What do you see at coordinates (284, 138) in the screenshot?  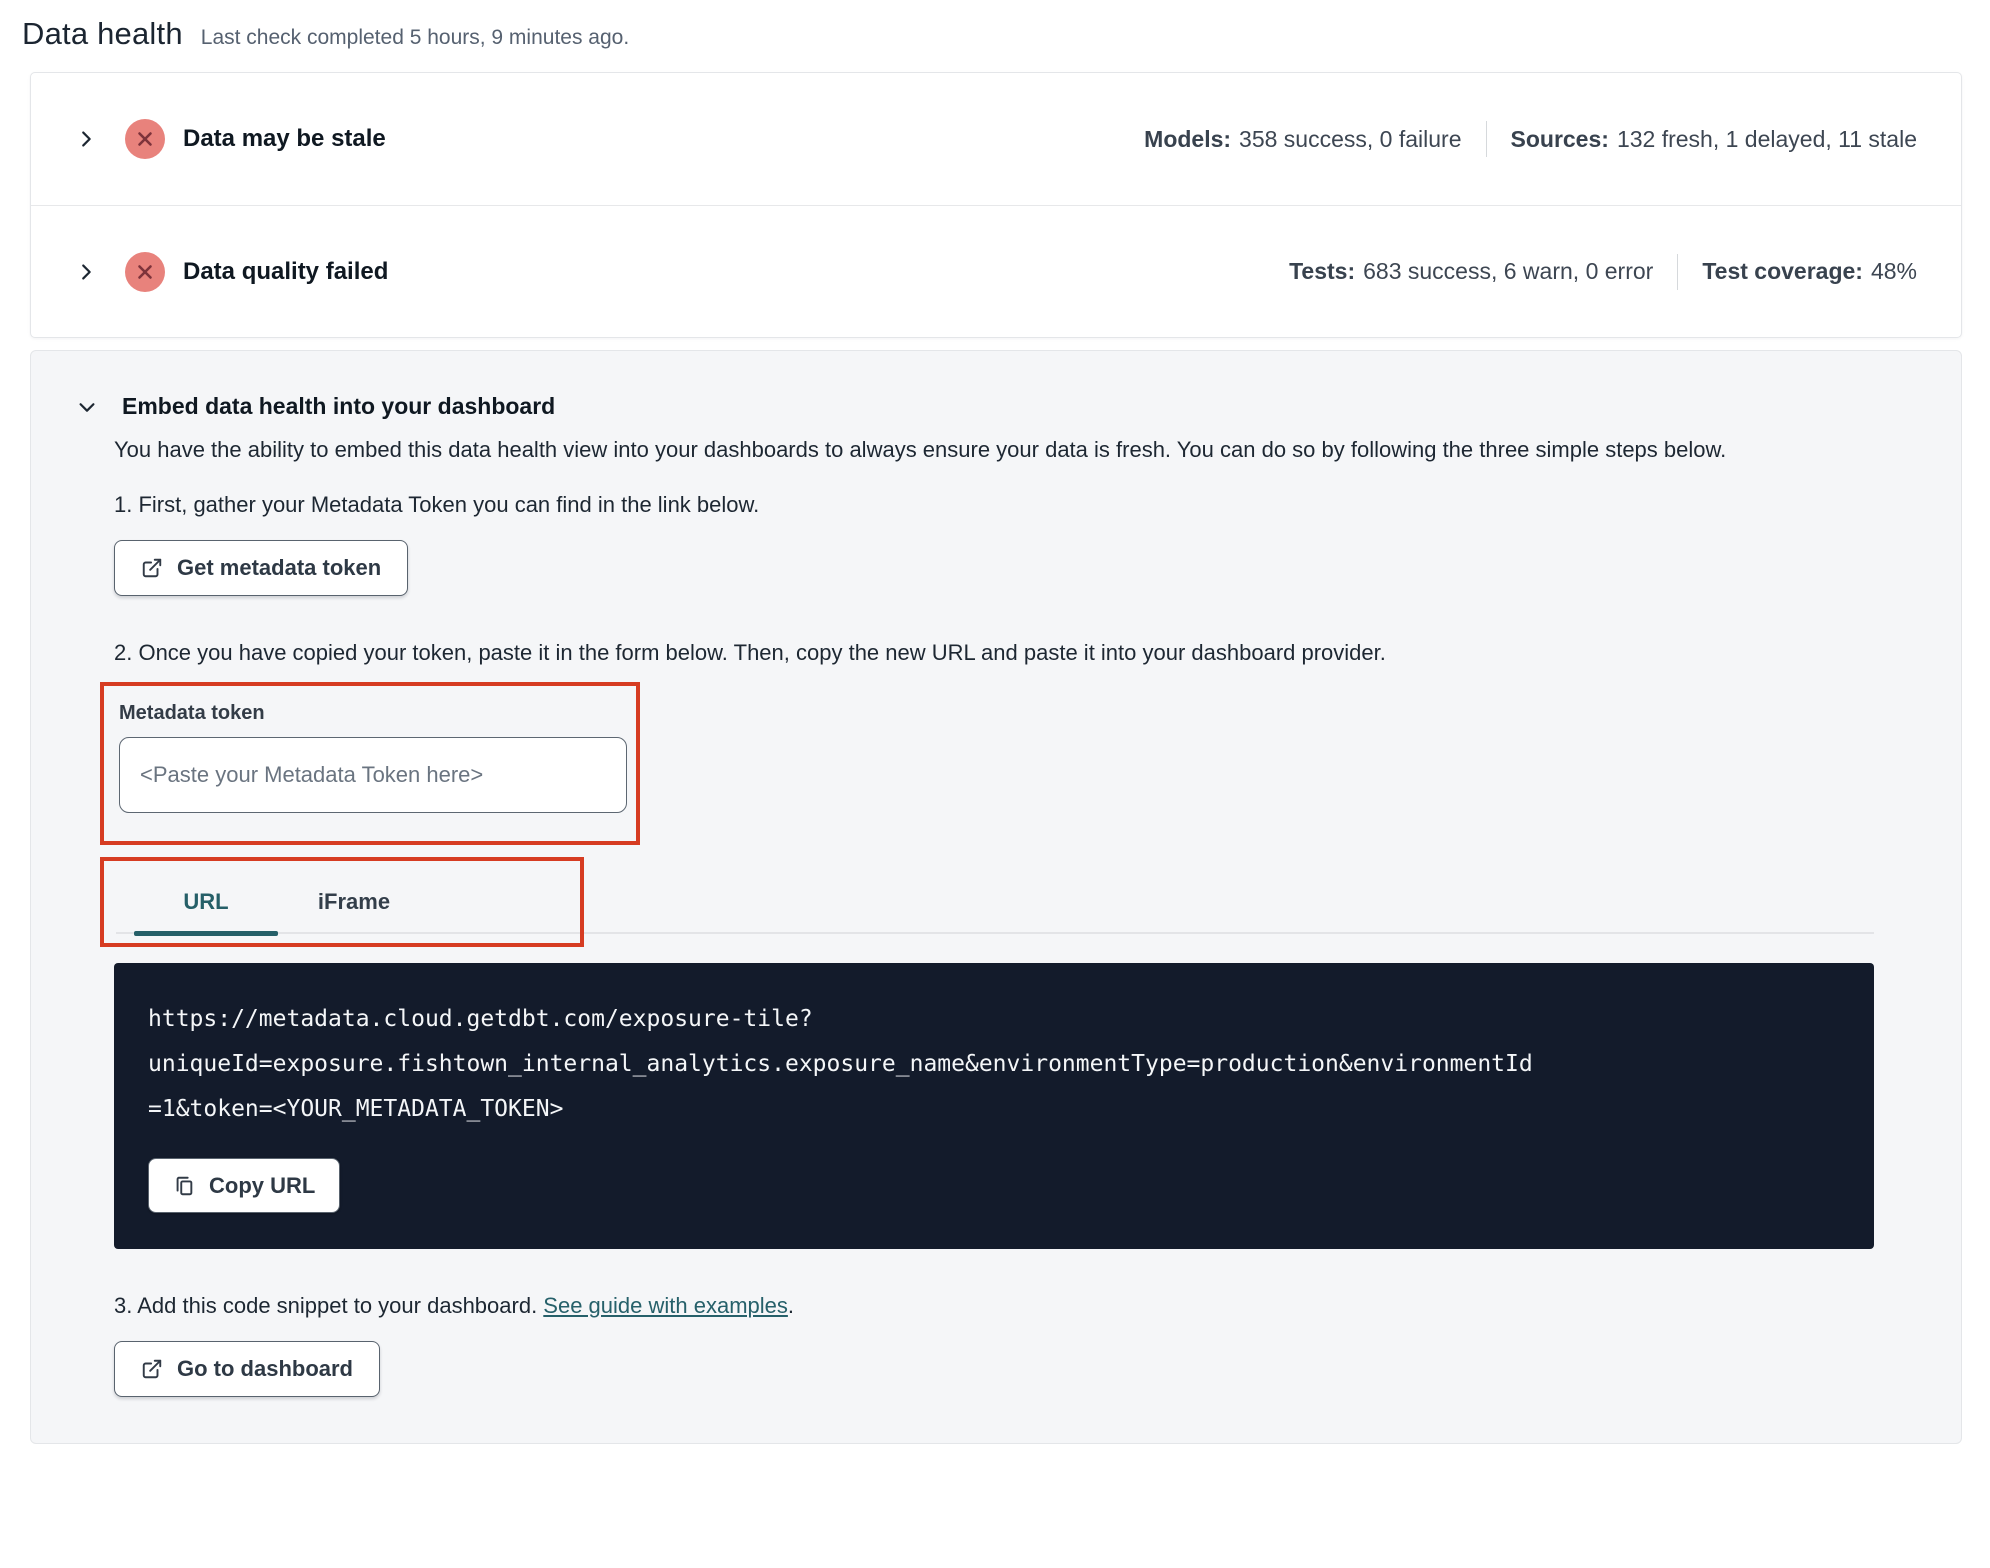 I see `status-row-title: Data may be stale` at bounding box center [284, 138].